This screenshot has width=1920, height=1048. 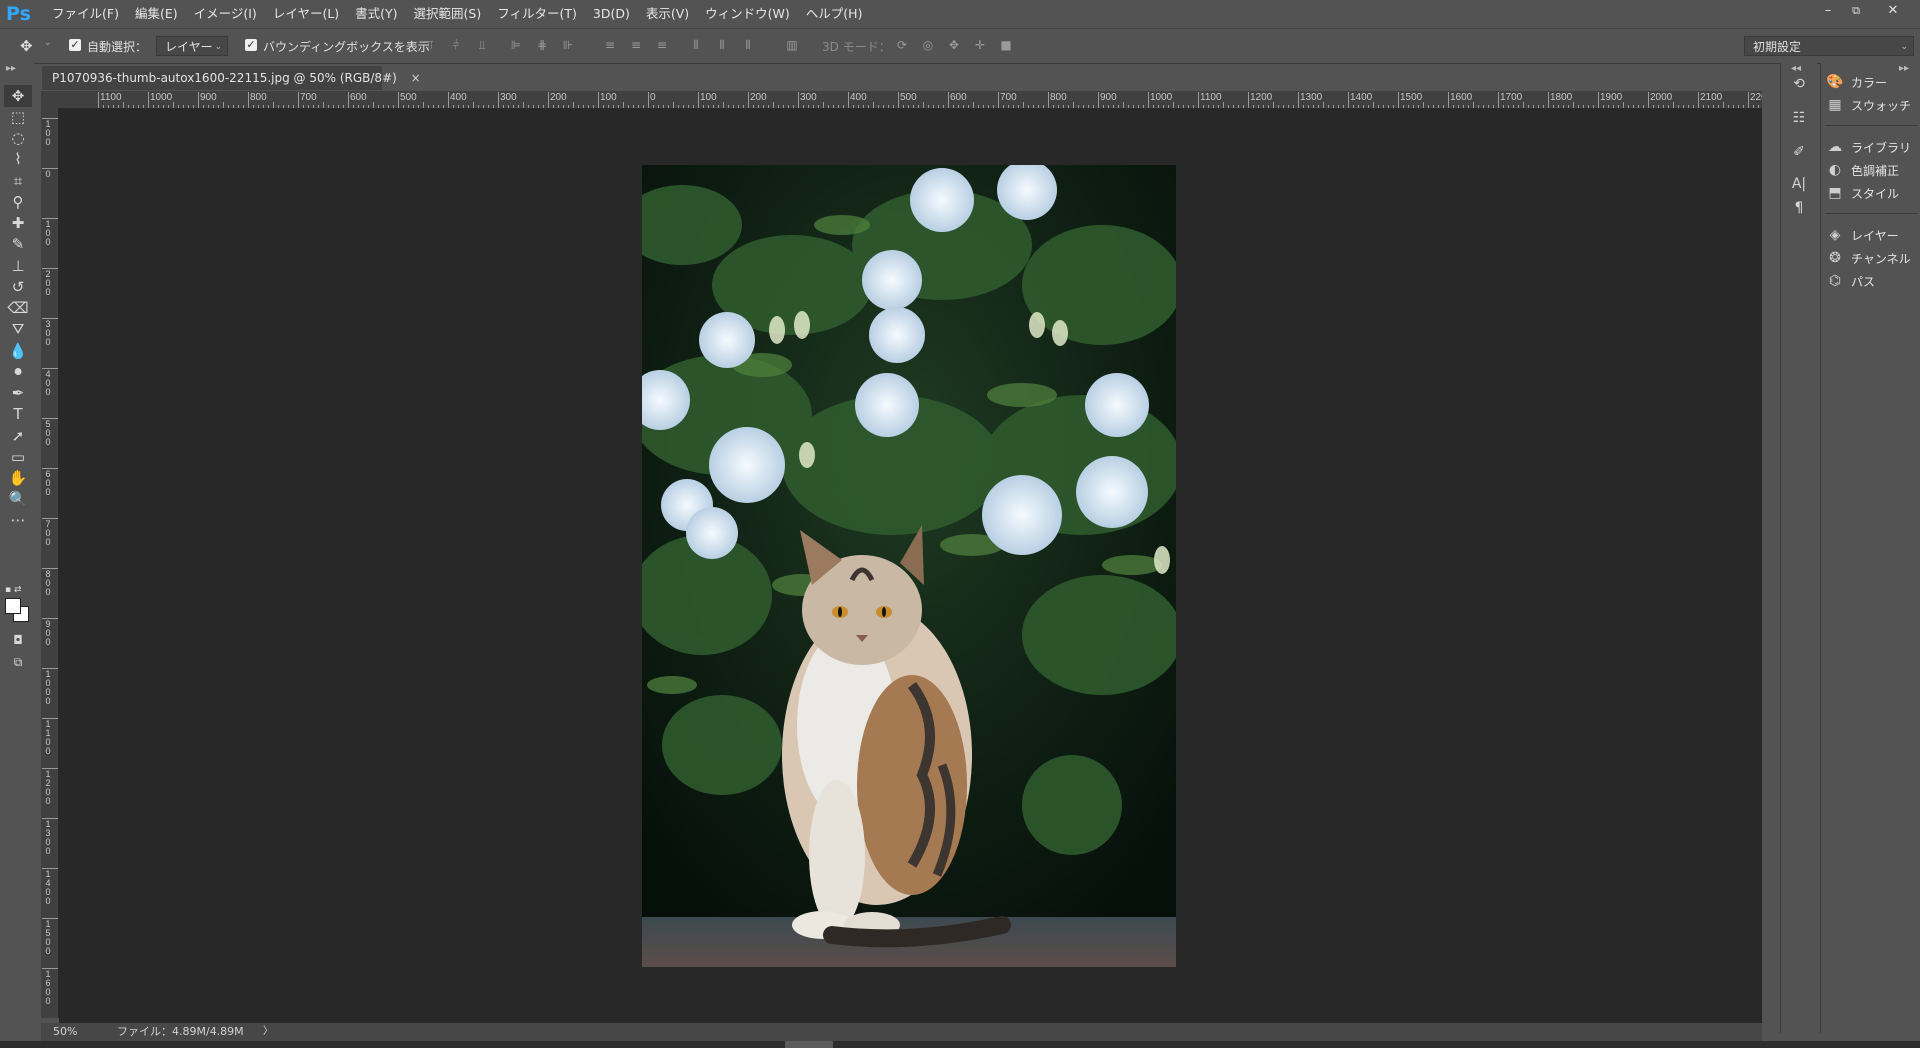 What do you see at coordinates (1829, 46) in the screenshot?
I see `workspace-dropdown: 初期設定 ⌄` at bounding box center [1829, 46].